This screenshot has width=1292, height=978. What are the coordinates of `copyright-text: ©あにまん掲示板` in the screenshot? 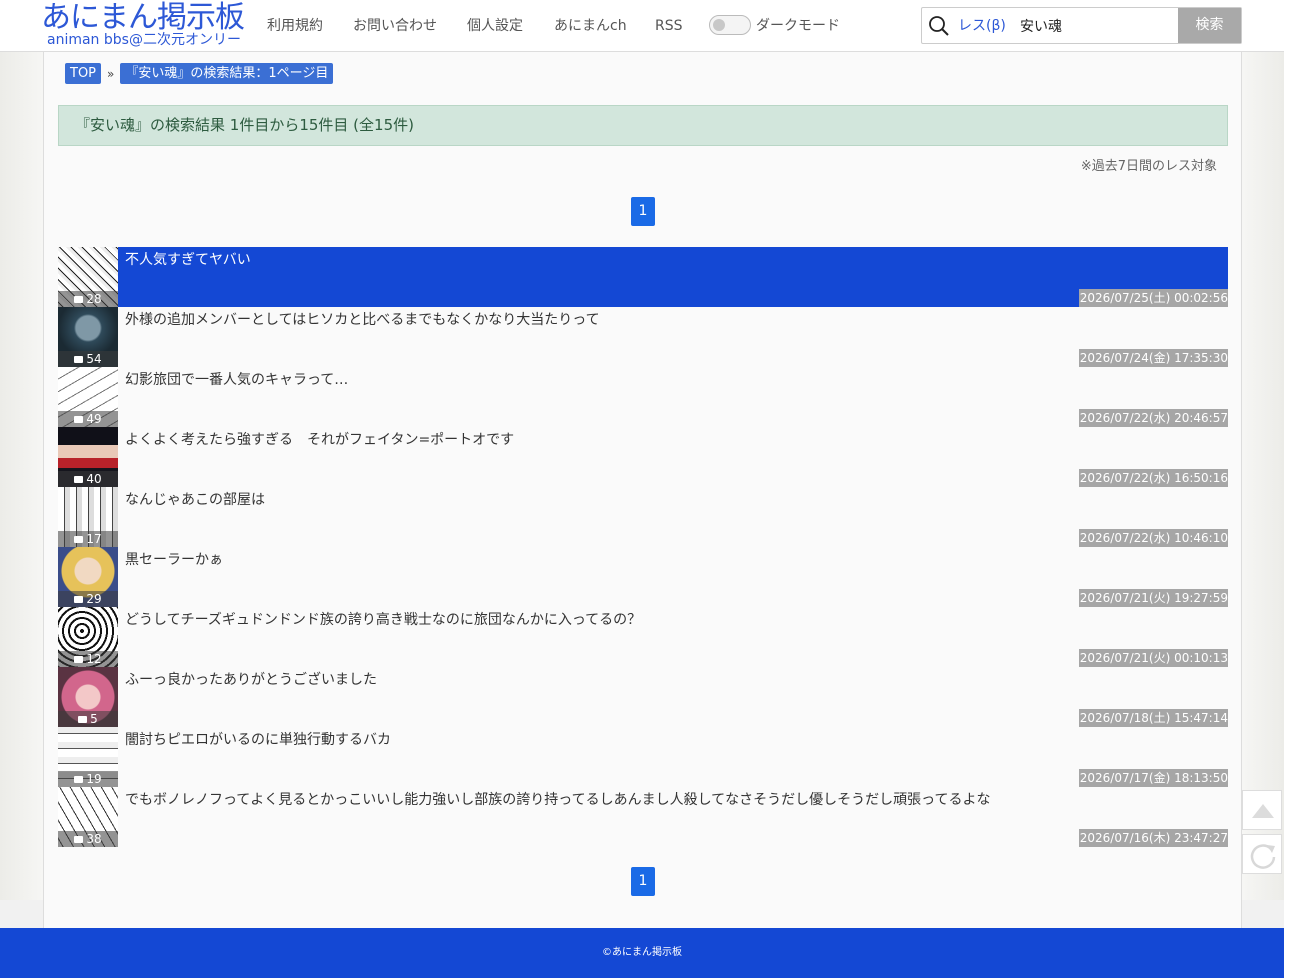 It's located at (642, 952).